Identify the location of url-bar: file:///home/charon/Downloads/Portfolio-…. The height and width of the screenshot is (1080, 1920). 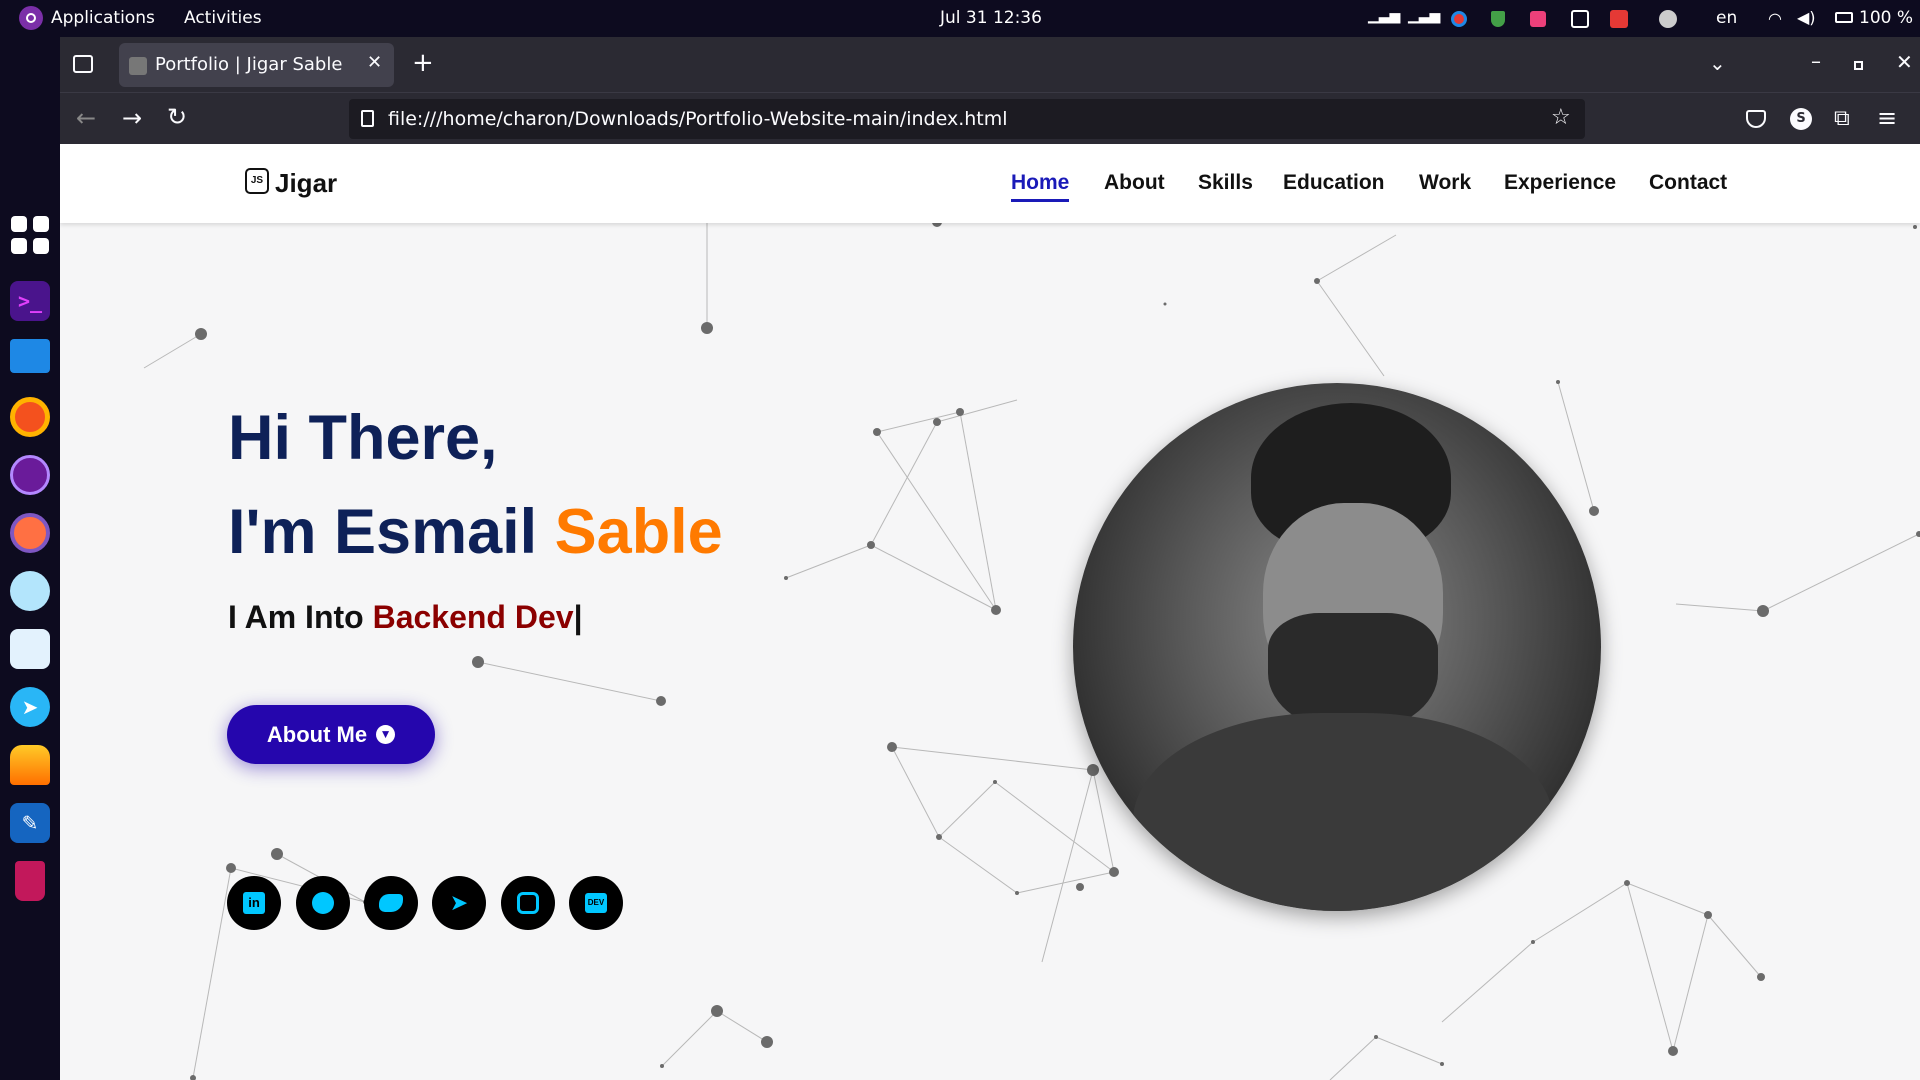
(967, 119).